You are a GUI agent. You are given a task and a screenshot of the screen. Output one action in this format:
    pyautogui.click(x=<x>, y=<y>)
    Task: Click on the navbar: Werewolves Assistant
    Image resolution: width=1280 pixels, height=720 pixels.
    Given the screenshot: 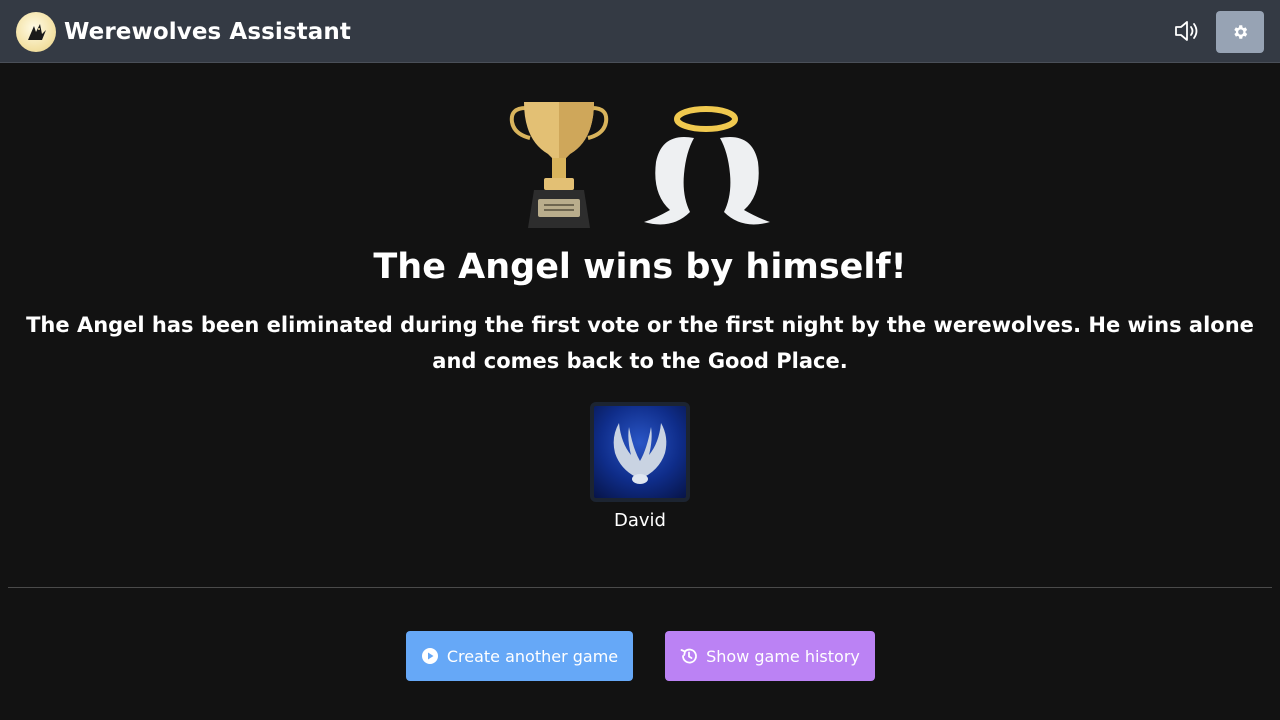 What is the action you would take?
    pyautogui.click(x=640, y=31)
    